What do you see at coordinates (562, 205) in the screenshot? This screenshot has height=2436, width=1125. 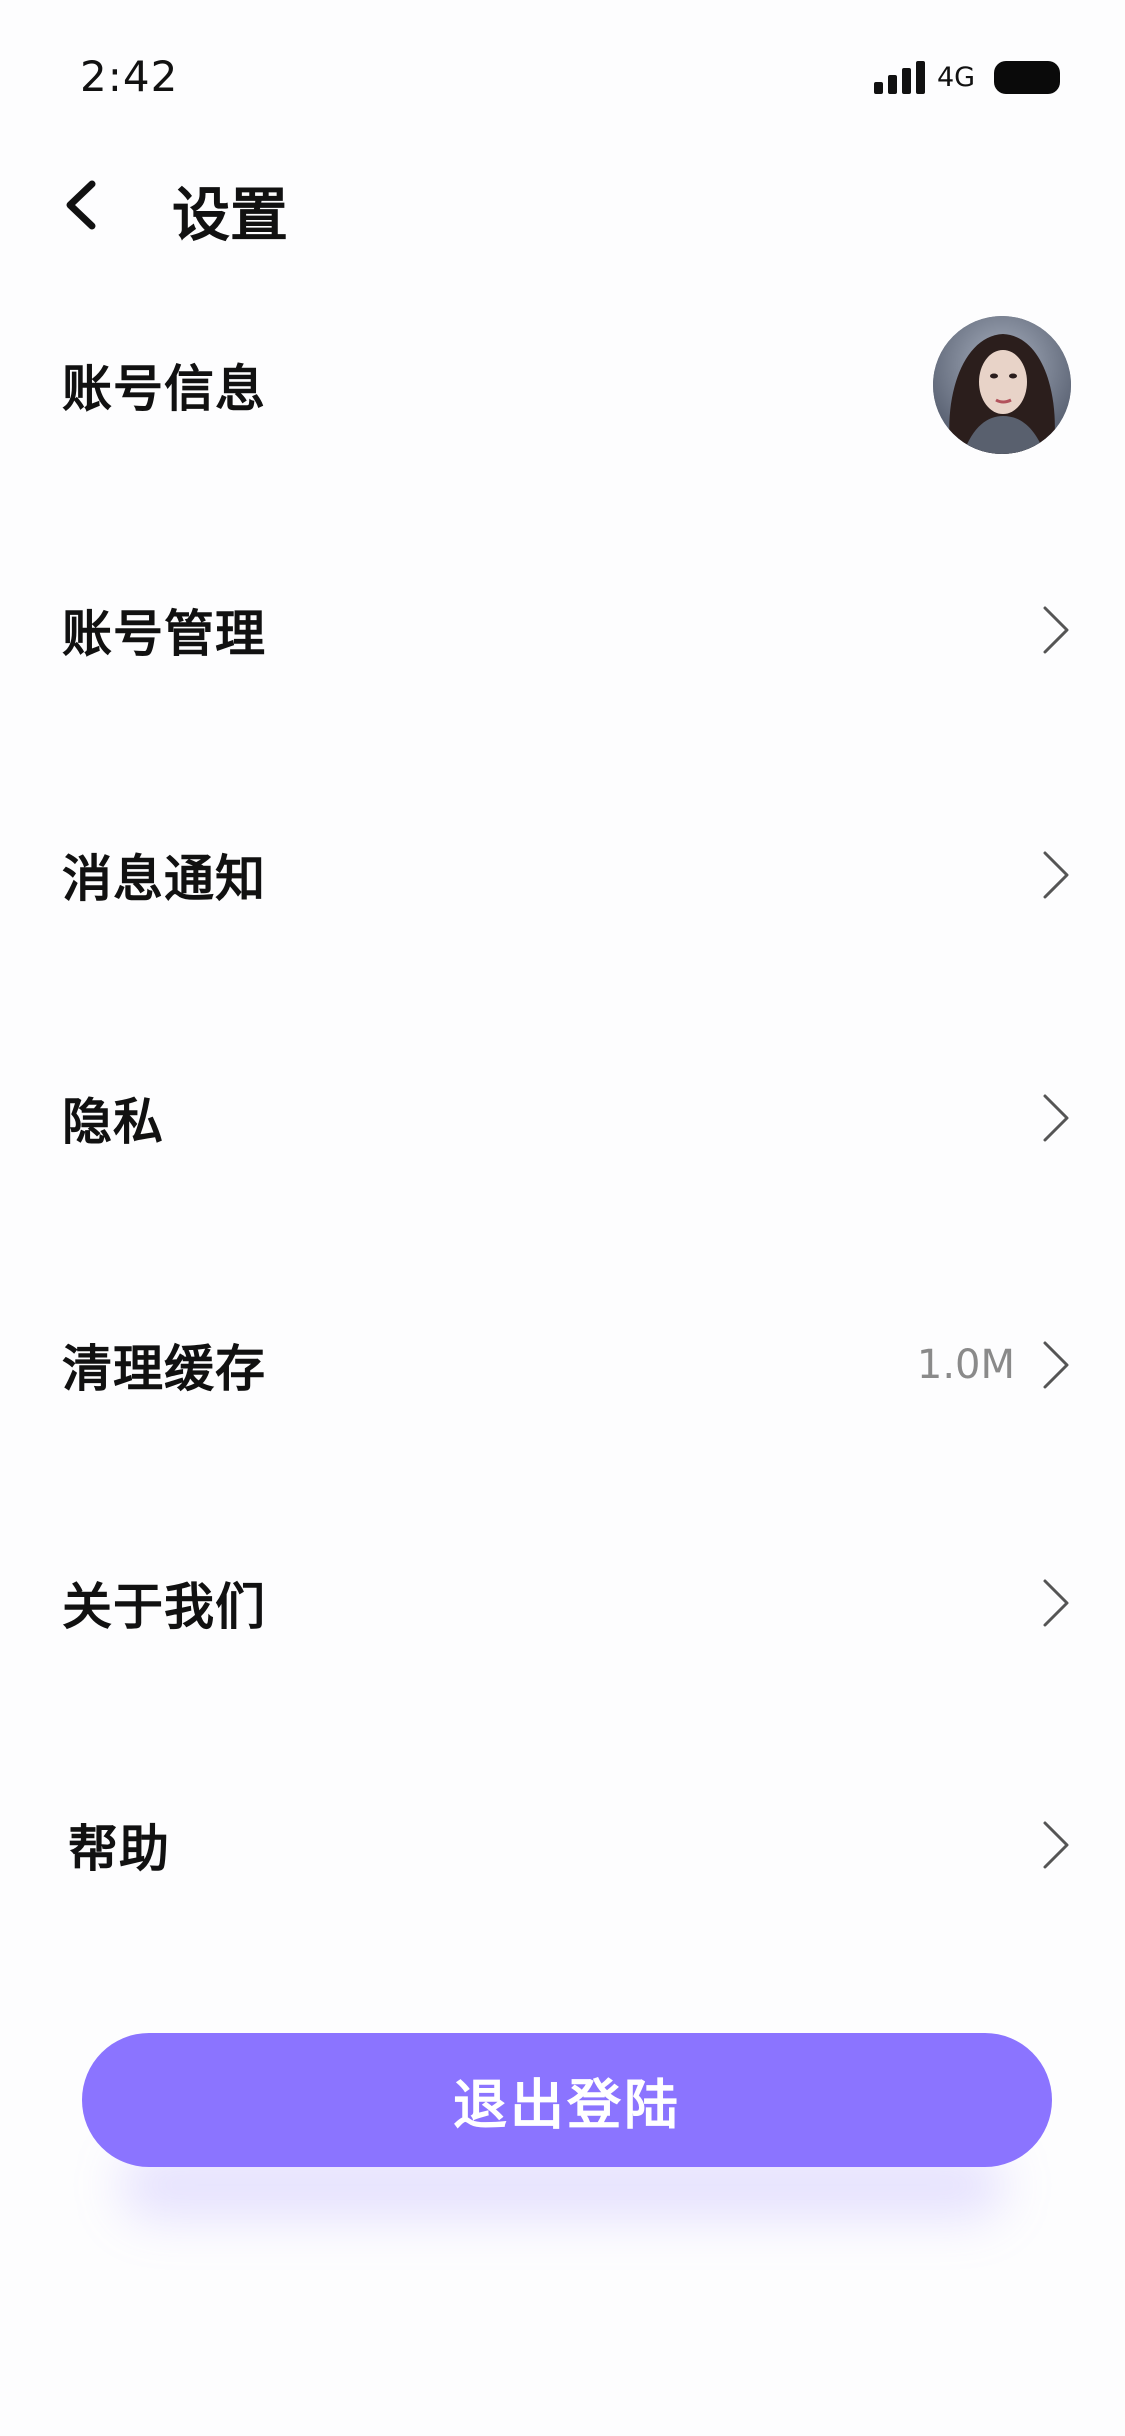 I see `nav-header: 设置` at bounding box center [562, 205].